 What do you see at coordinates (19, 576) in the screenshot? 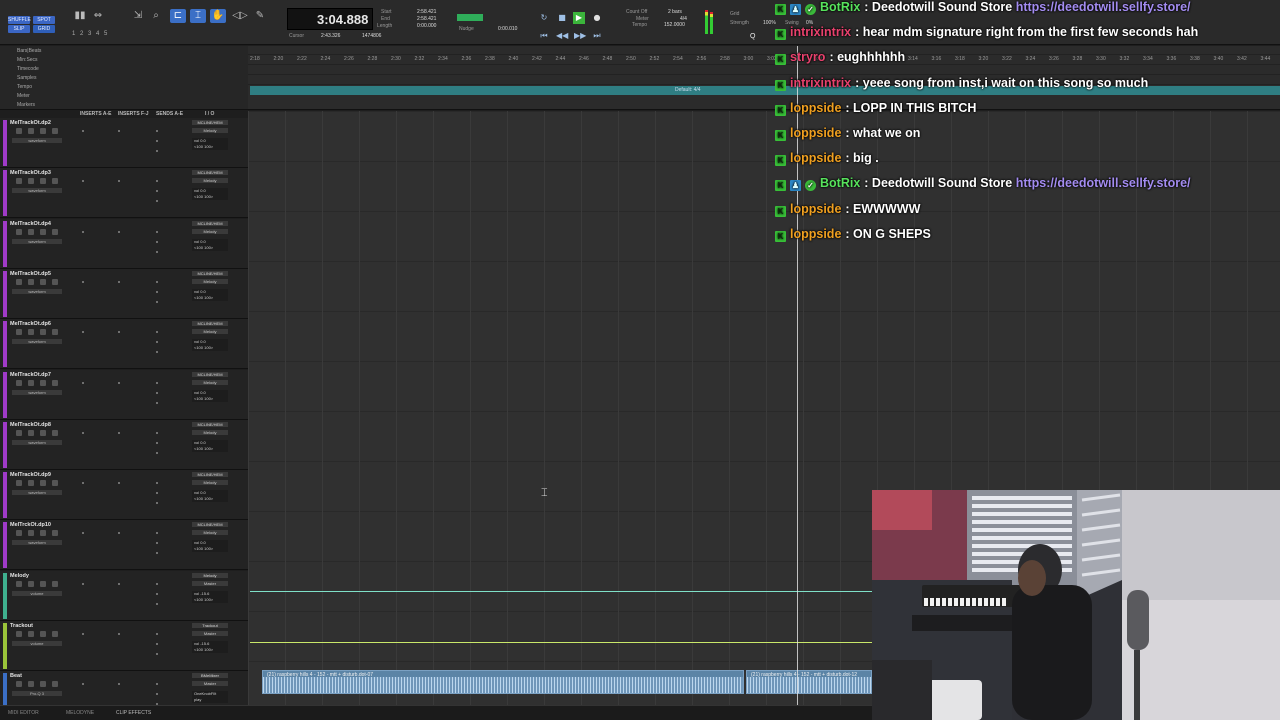
I see `track-name: Melody` at bounding box center [19, 576].